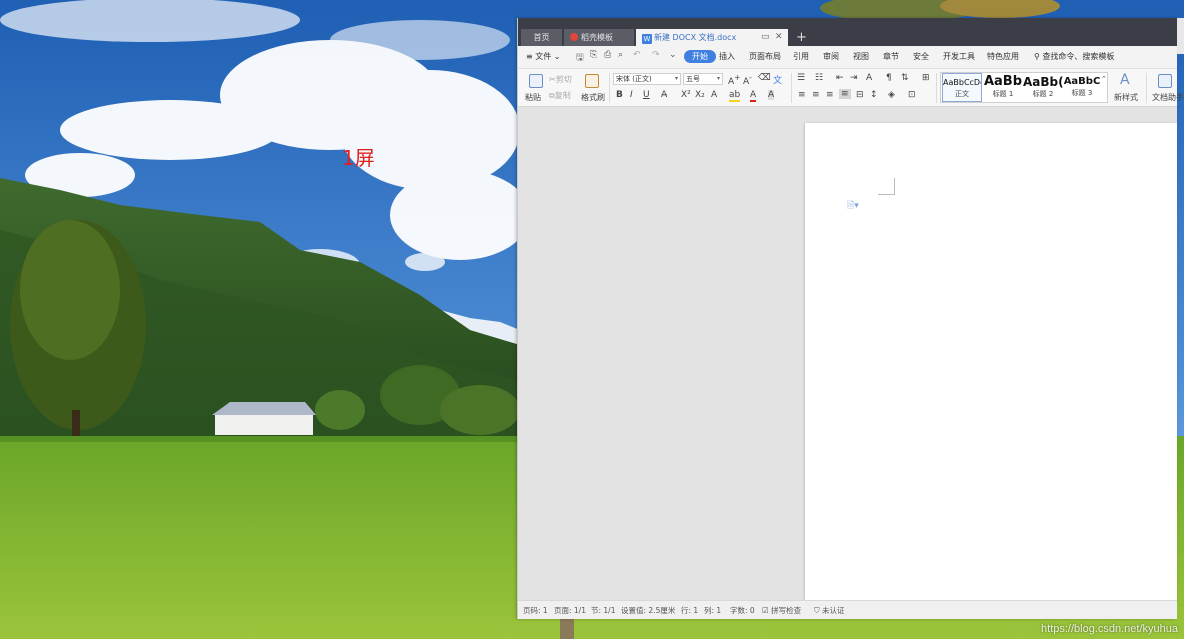  Describe the element at coordinates (536, 81) in the screenshot. I see `paste-icon` at that location.